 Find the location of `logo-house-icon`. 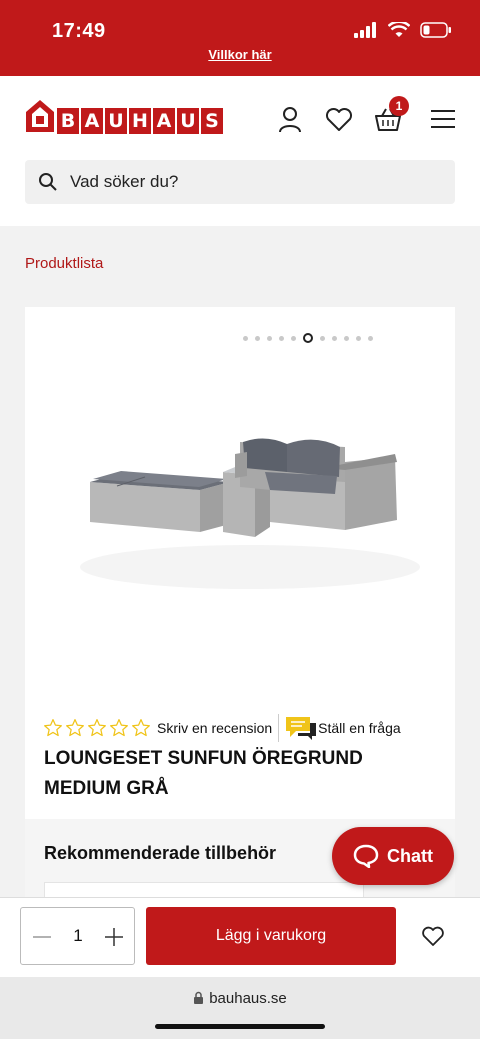

logo-house-icon is located at coordinates (40, 116).